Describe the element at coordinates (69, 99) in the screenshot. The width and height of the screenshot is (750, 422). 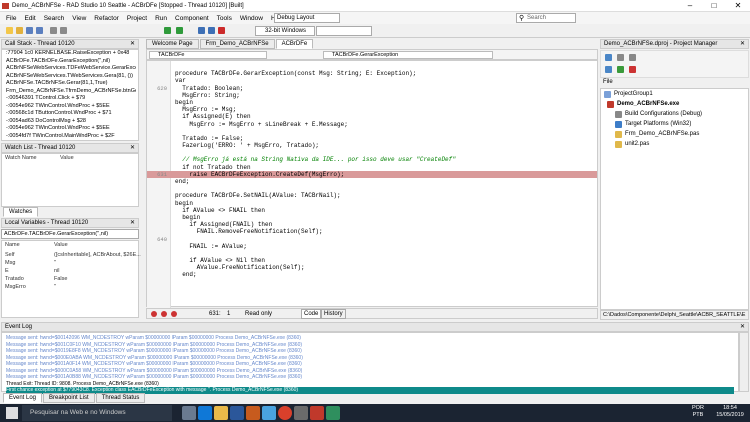
I see `call-stack-item: -:00546391 TControl.Click + $79` at that location.